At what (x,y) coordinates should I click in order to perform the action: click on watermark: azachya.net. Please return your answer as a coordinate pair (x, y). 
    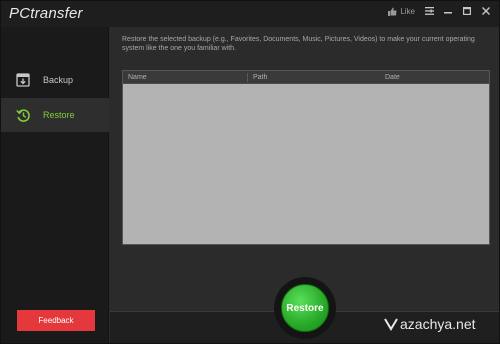
    Looking at the image, I should click on (429, 324).